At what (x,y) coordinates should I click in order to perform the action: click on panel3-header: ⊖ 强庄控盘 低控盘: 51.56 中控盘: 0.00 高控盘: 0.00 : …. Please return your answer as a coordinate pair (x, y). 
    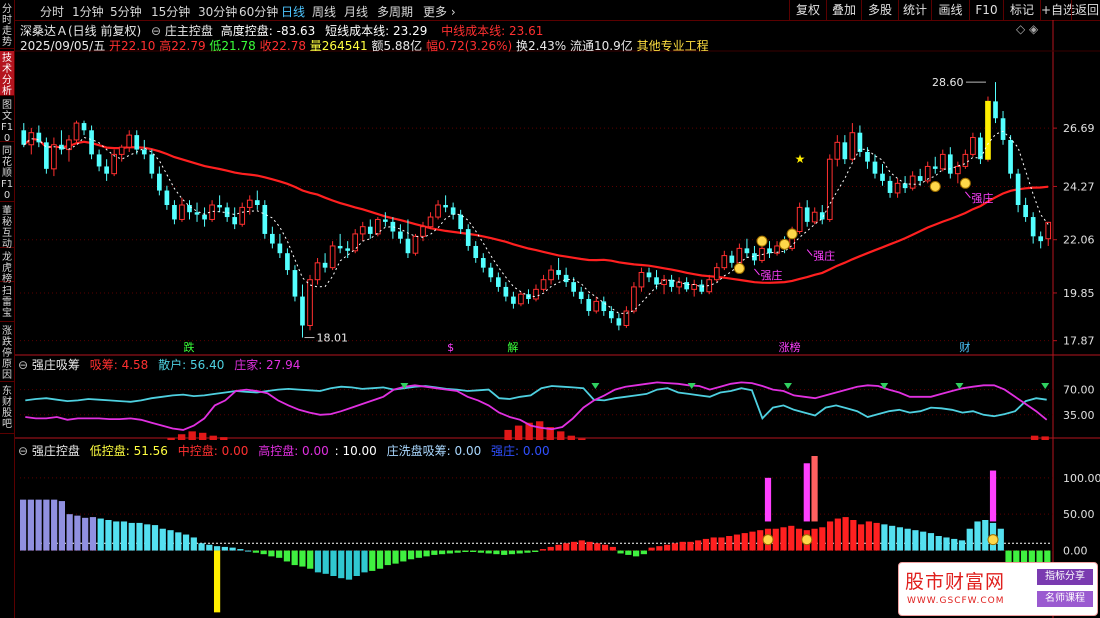
    Looking at the image, I should click on (284, 450).